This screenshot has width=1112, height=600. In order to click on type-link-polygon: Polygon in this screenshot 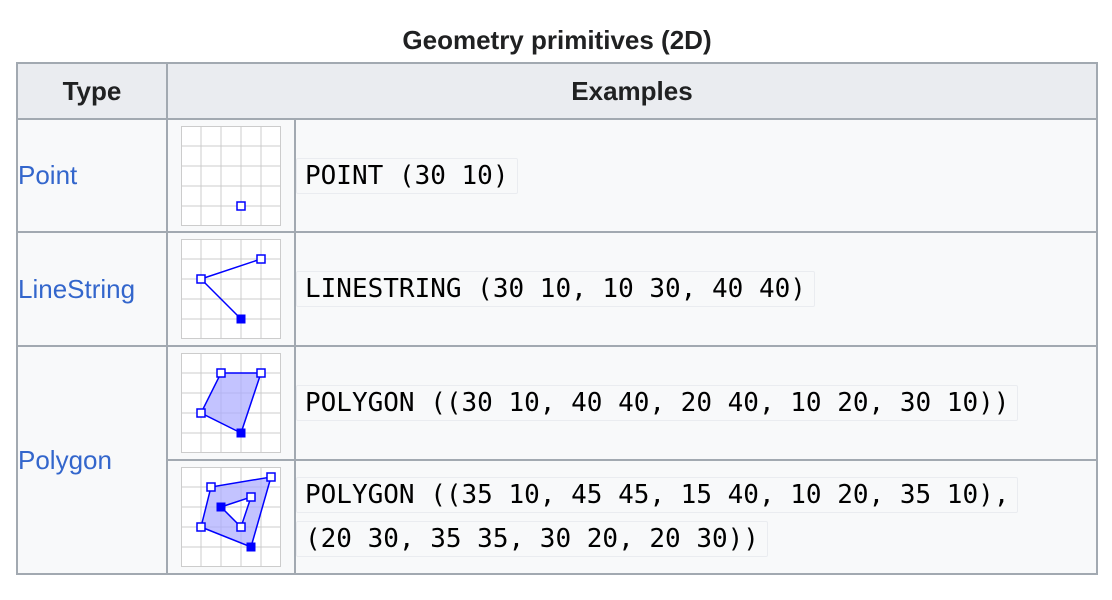, I will do `click(65, 460)`.